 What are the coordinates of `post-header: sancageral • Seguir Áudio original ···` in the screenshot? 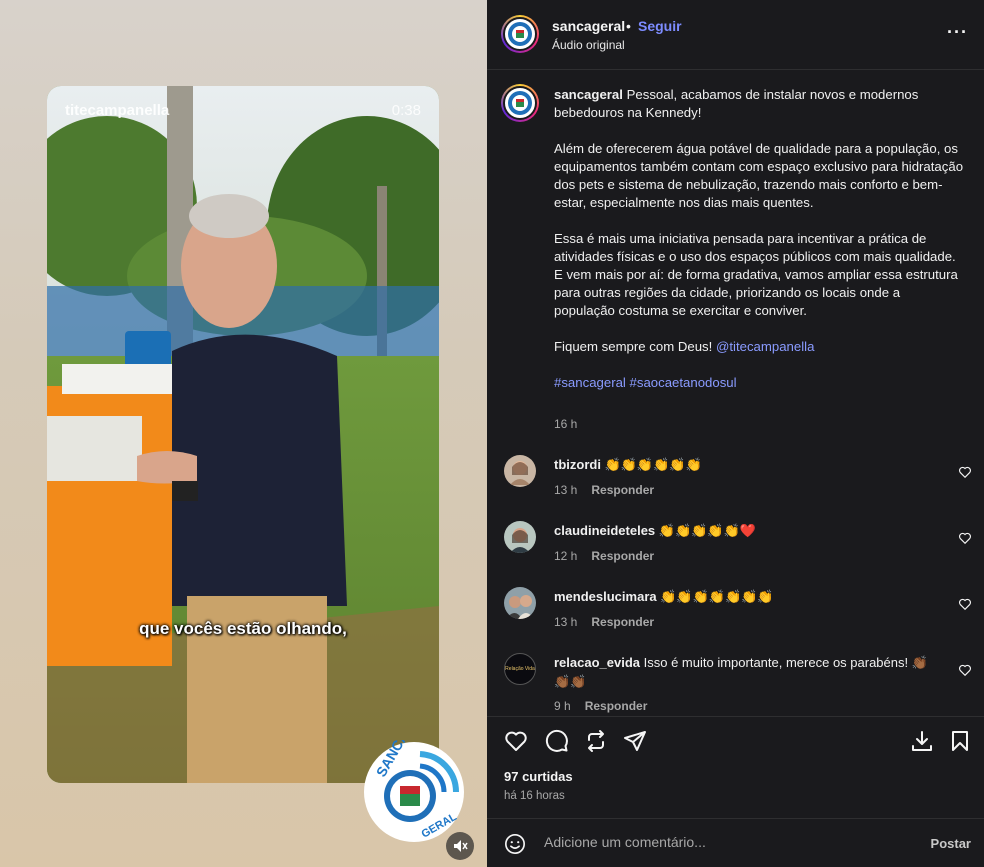 It's located at (735, 35).